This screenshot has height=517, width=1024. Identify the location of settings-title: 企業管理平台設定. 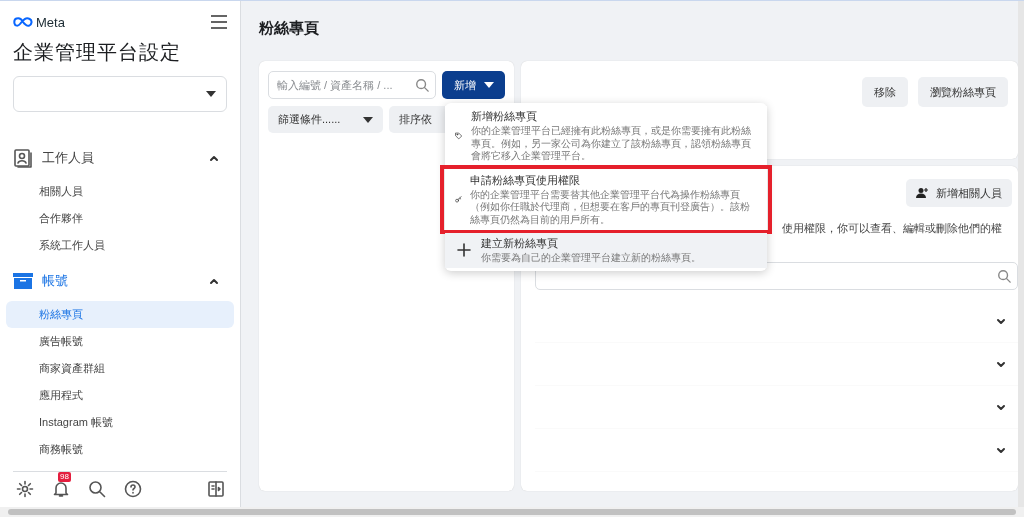
(97, 53).